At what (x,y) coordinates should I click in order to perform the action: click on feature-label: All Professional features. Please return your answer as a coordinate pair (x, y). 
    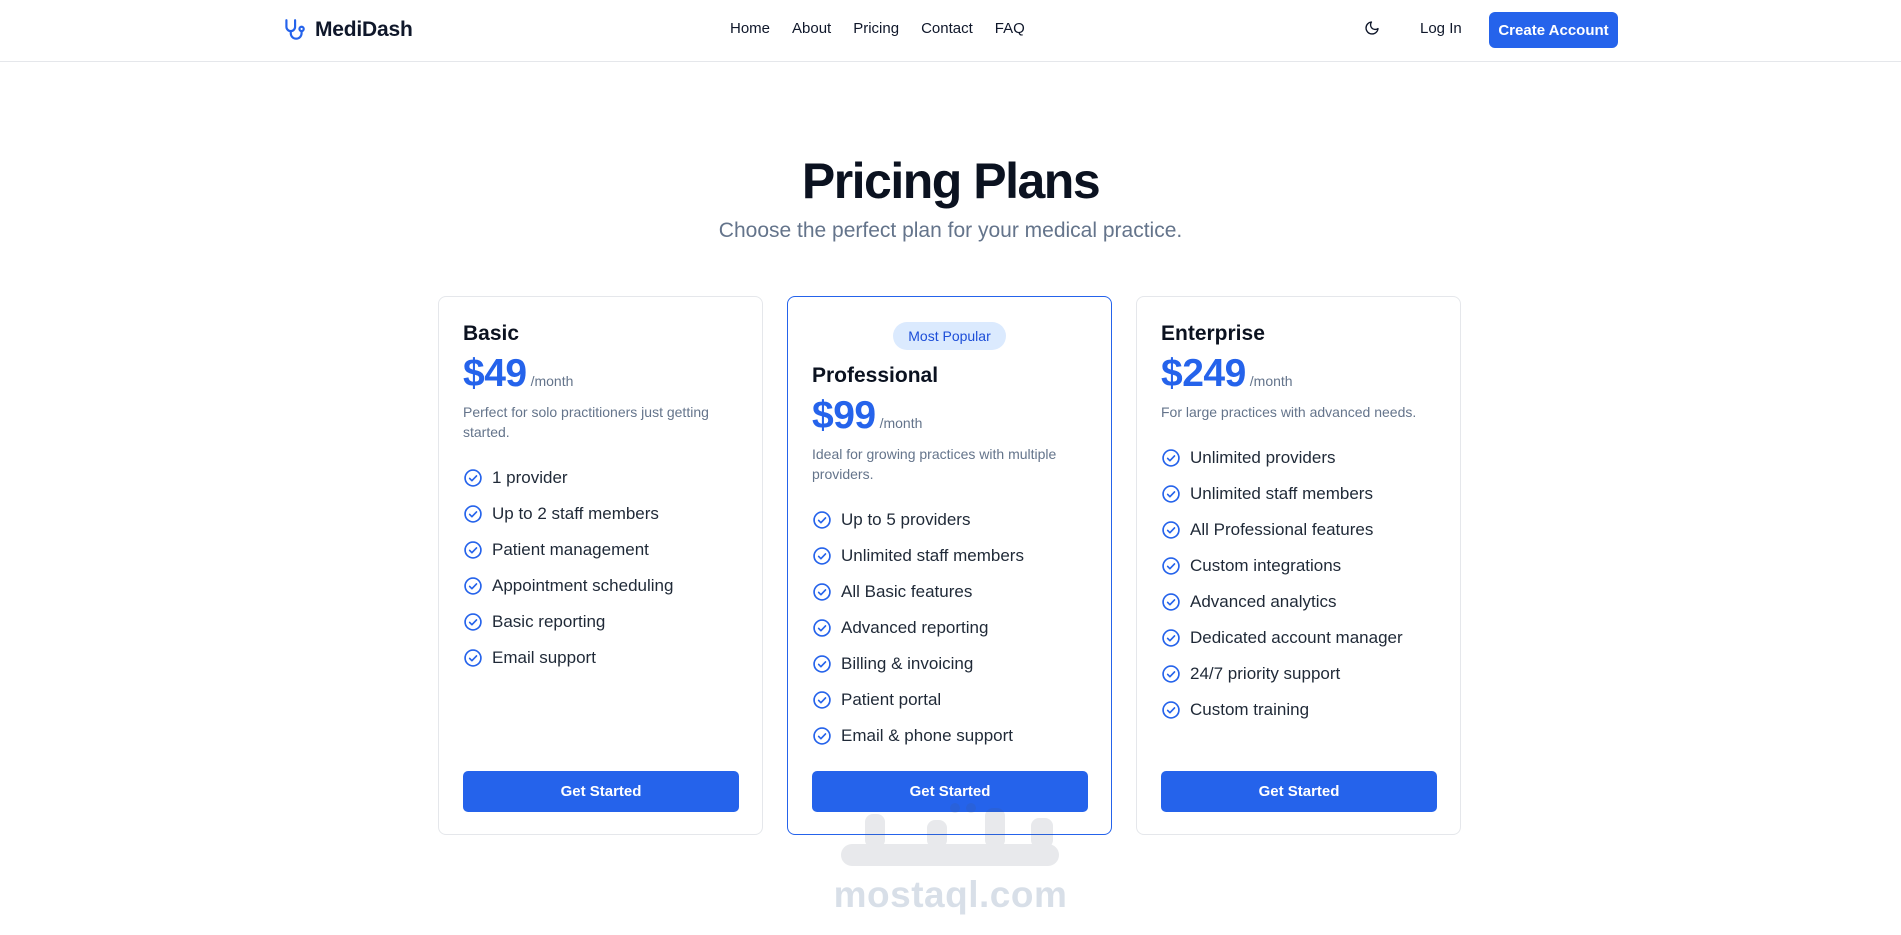
    Looking at the image, I should click on (1282, 529).